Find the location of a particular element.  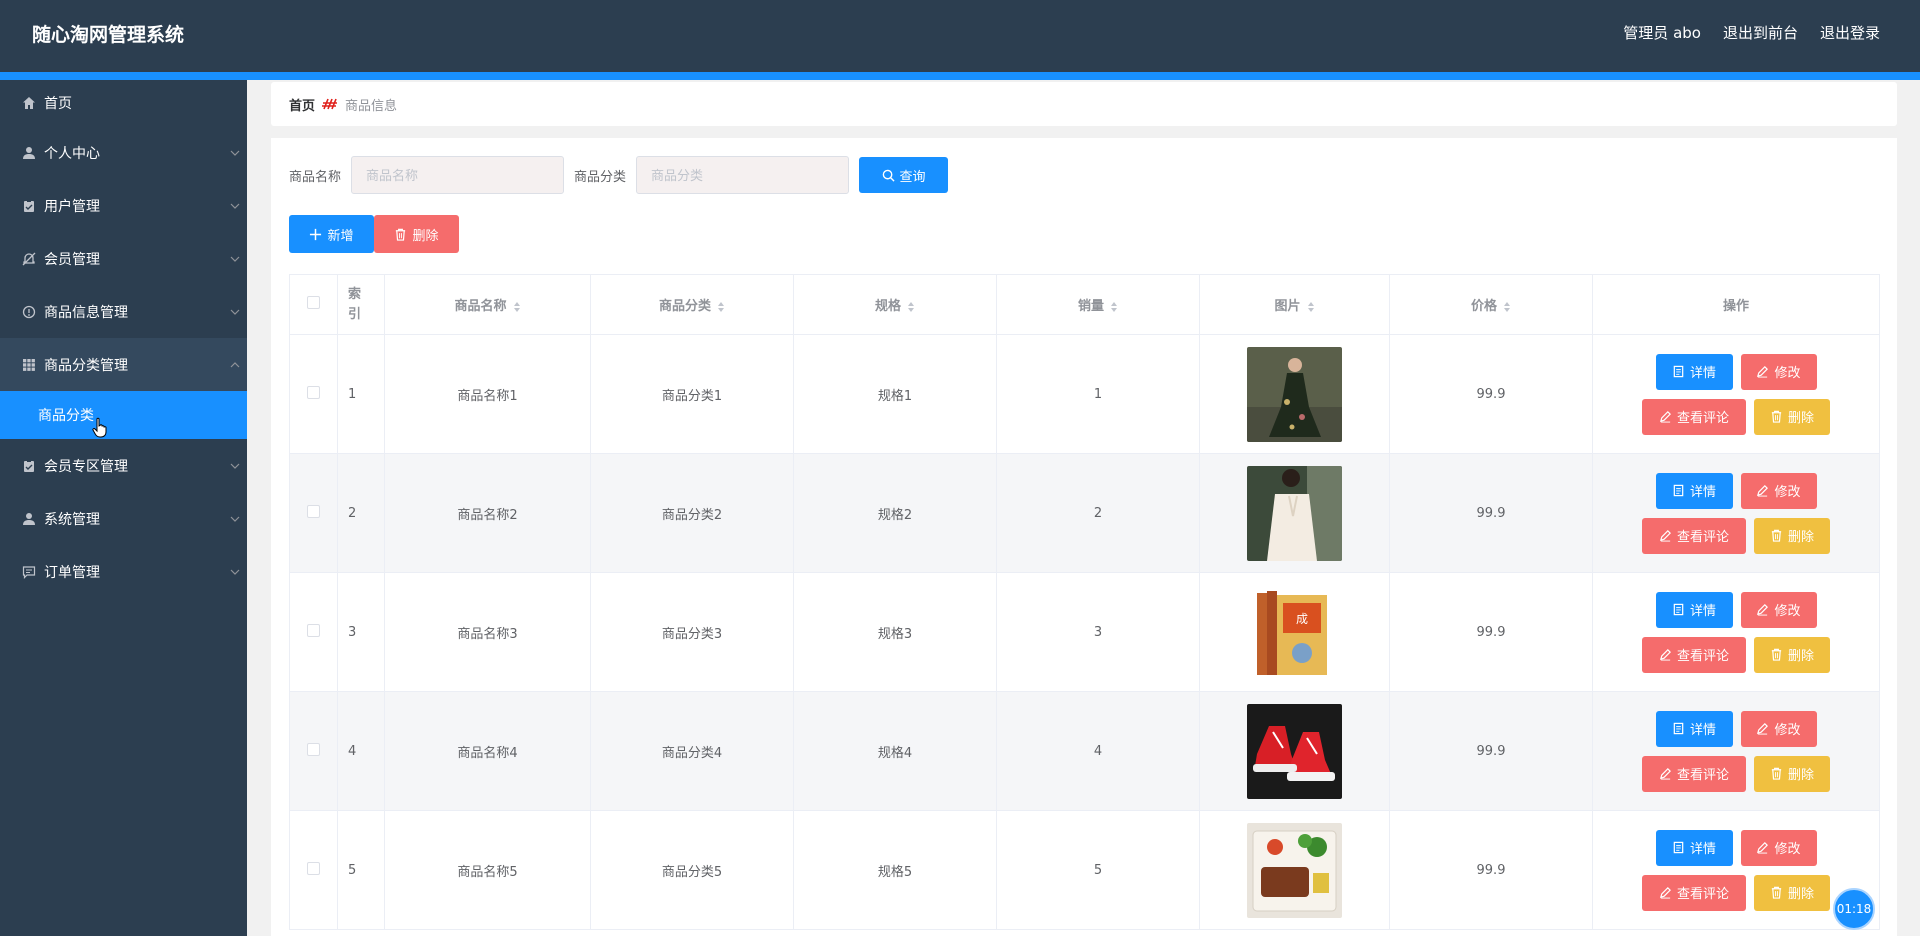

index-cell: 5 is located at coordinates (361, 870).